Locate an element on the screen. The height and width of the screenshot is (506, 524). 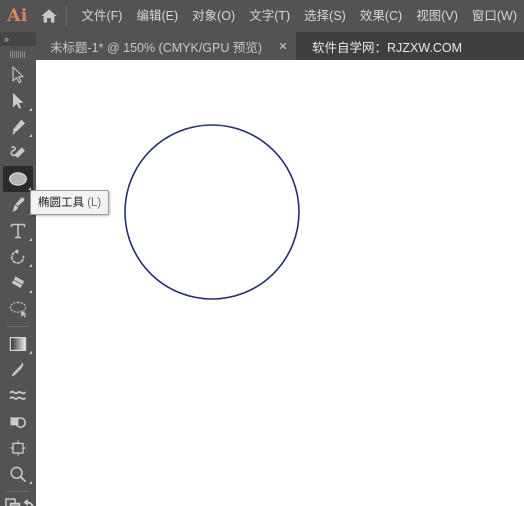
tooltip-label: 椭圆工具 is located at coordinates (61, 203).